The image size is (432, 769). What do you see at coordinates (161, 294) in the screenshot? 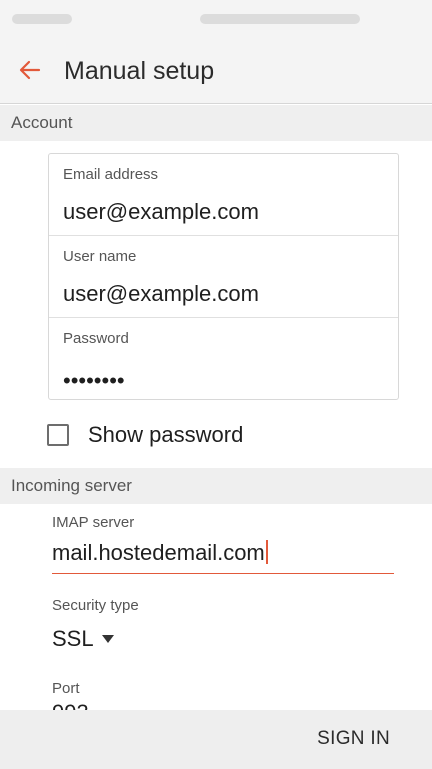
I see `username-value: user@example.com` at bounding box center [161, 294].